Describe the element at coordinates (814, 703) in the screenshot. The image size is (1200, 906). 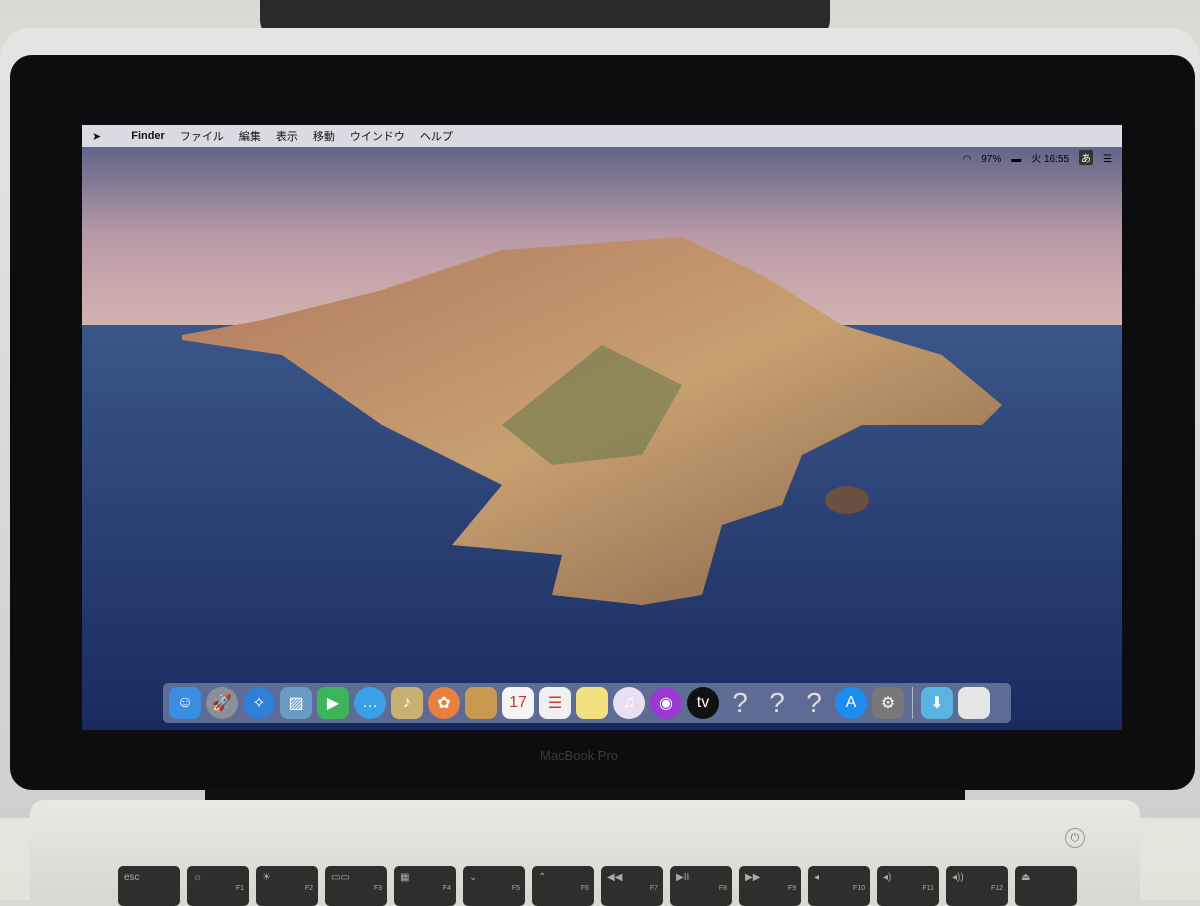
I see `dock-unknown-3-icon: ?` at that location.